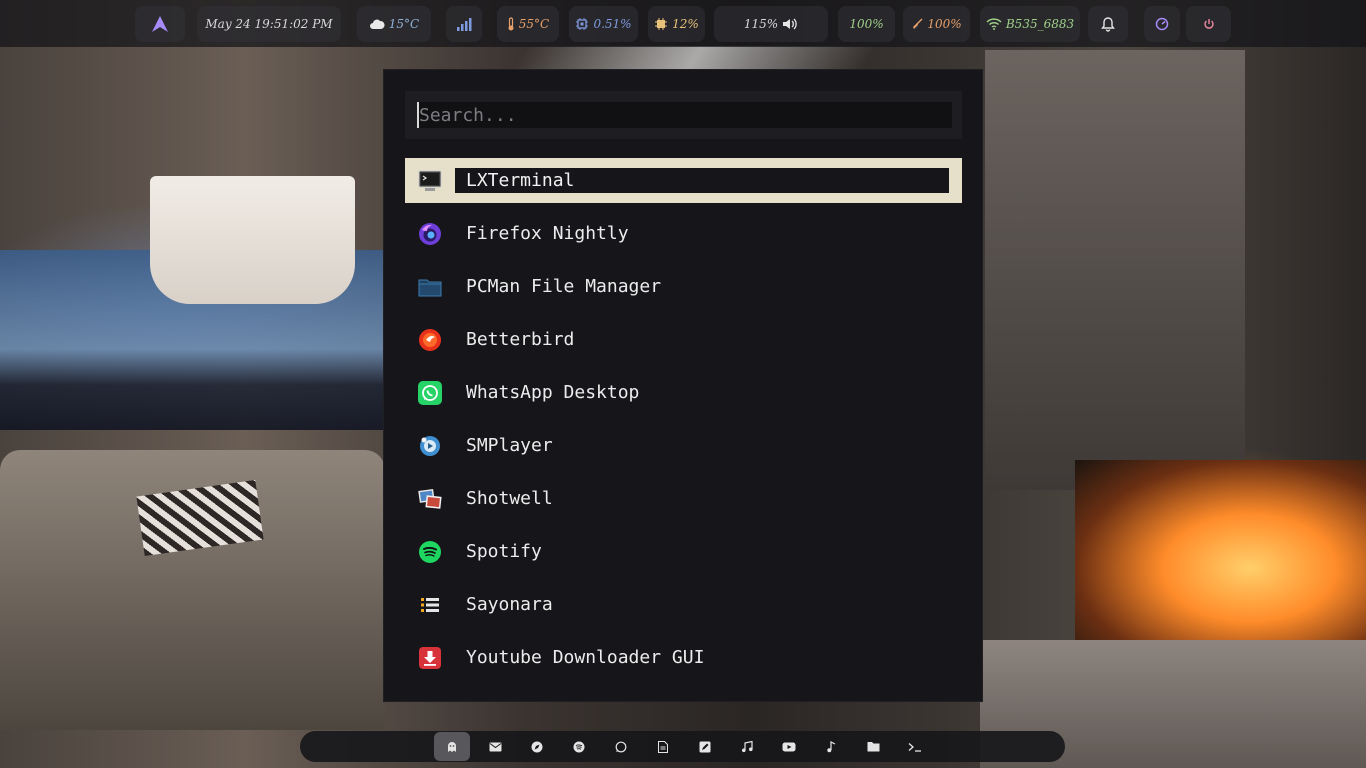 The width and height of the screenshot is (1366, 768). I want to click on app-label: LXTerminal, so click(702, 180).